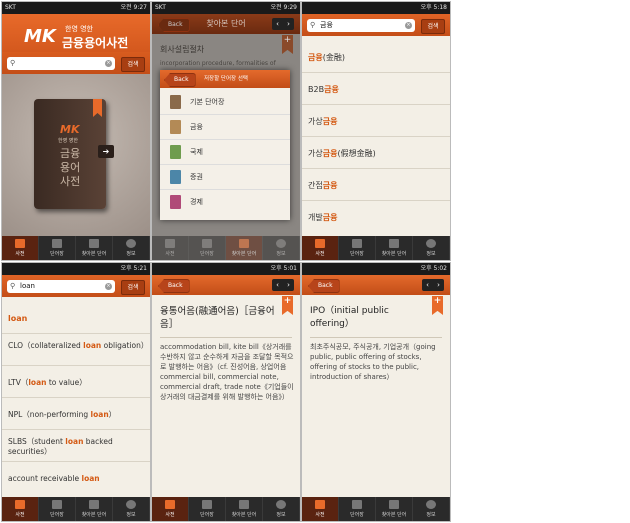  I want to click on search-input: ⚲ ×, so click(61, 63).